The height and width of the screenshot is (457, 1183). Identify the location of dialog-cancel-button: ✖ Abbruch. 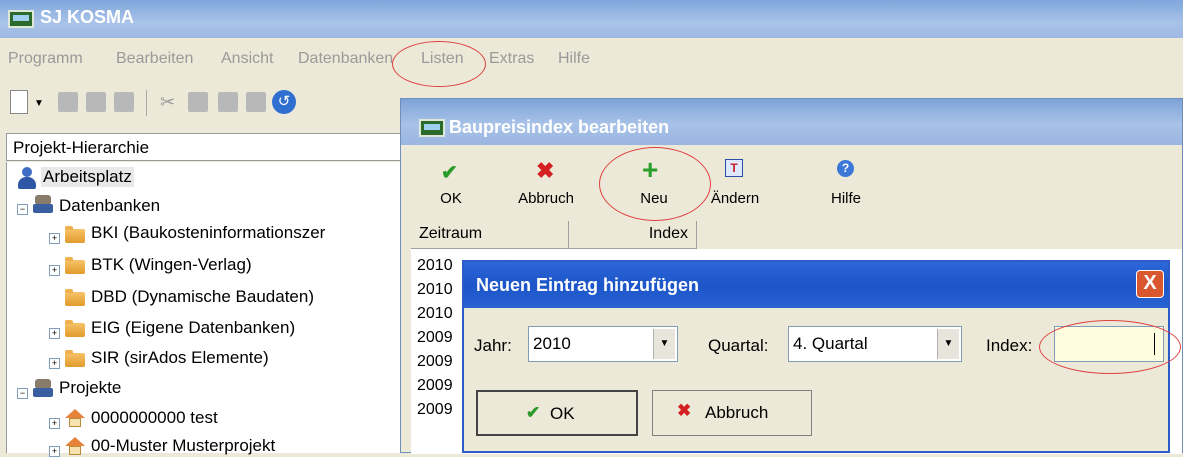
(732, 413).